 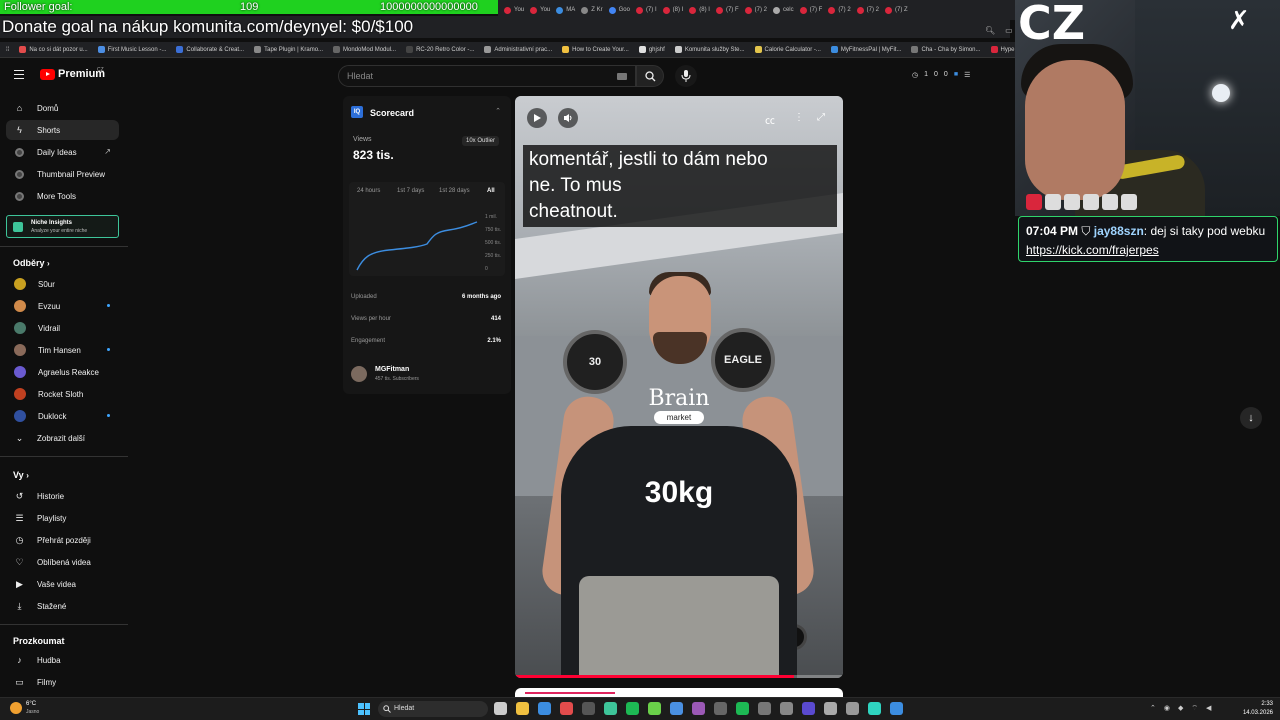 I want to click on bookmark-item: ghjshf, so click(x=651, y=49).